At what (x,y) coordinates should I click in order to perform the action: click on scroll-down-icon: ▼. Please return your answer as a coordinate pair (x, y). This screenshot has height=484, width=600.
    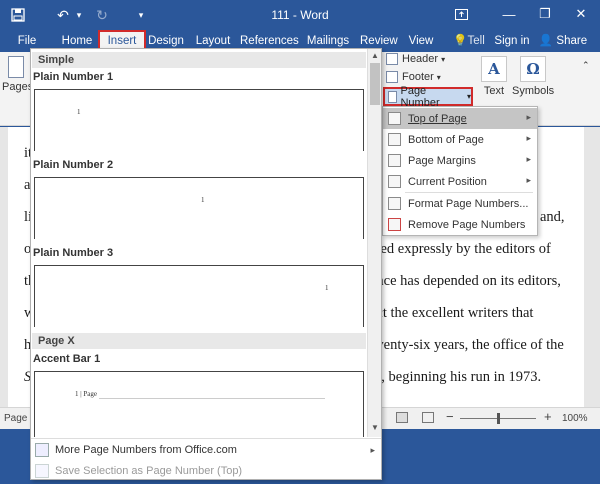
    Looking at the image, I should click on (375, 428).